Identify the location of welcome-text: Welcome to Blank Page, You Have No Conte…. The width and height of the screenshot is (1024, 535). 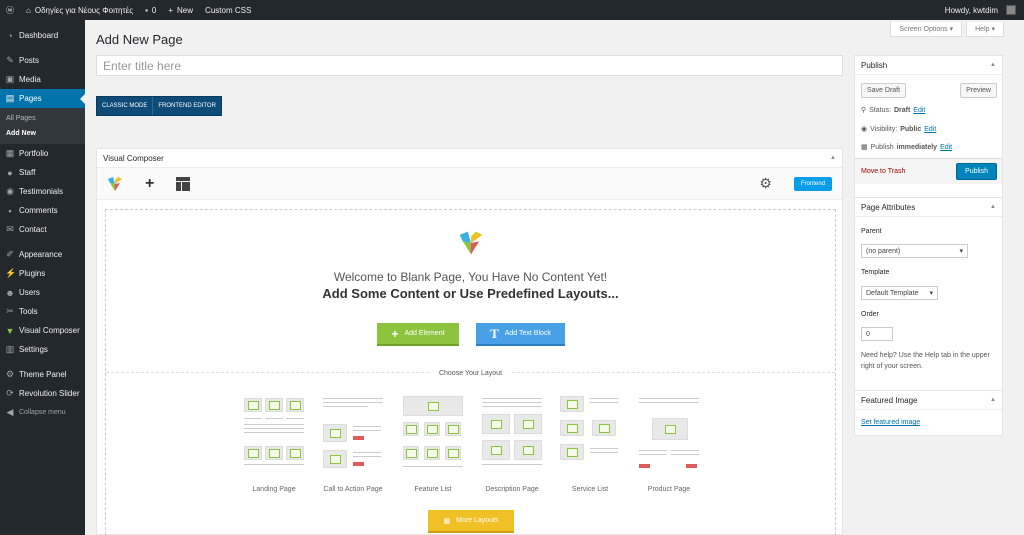
(470, 277).